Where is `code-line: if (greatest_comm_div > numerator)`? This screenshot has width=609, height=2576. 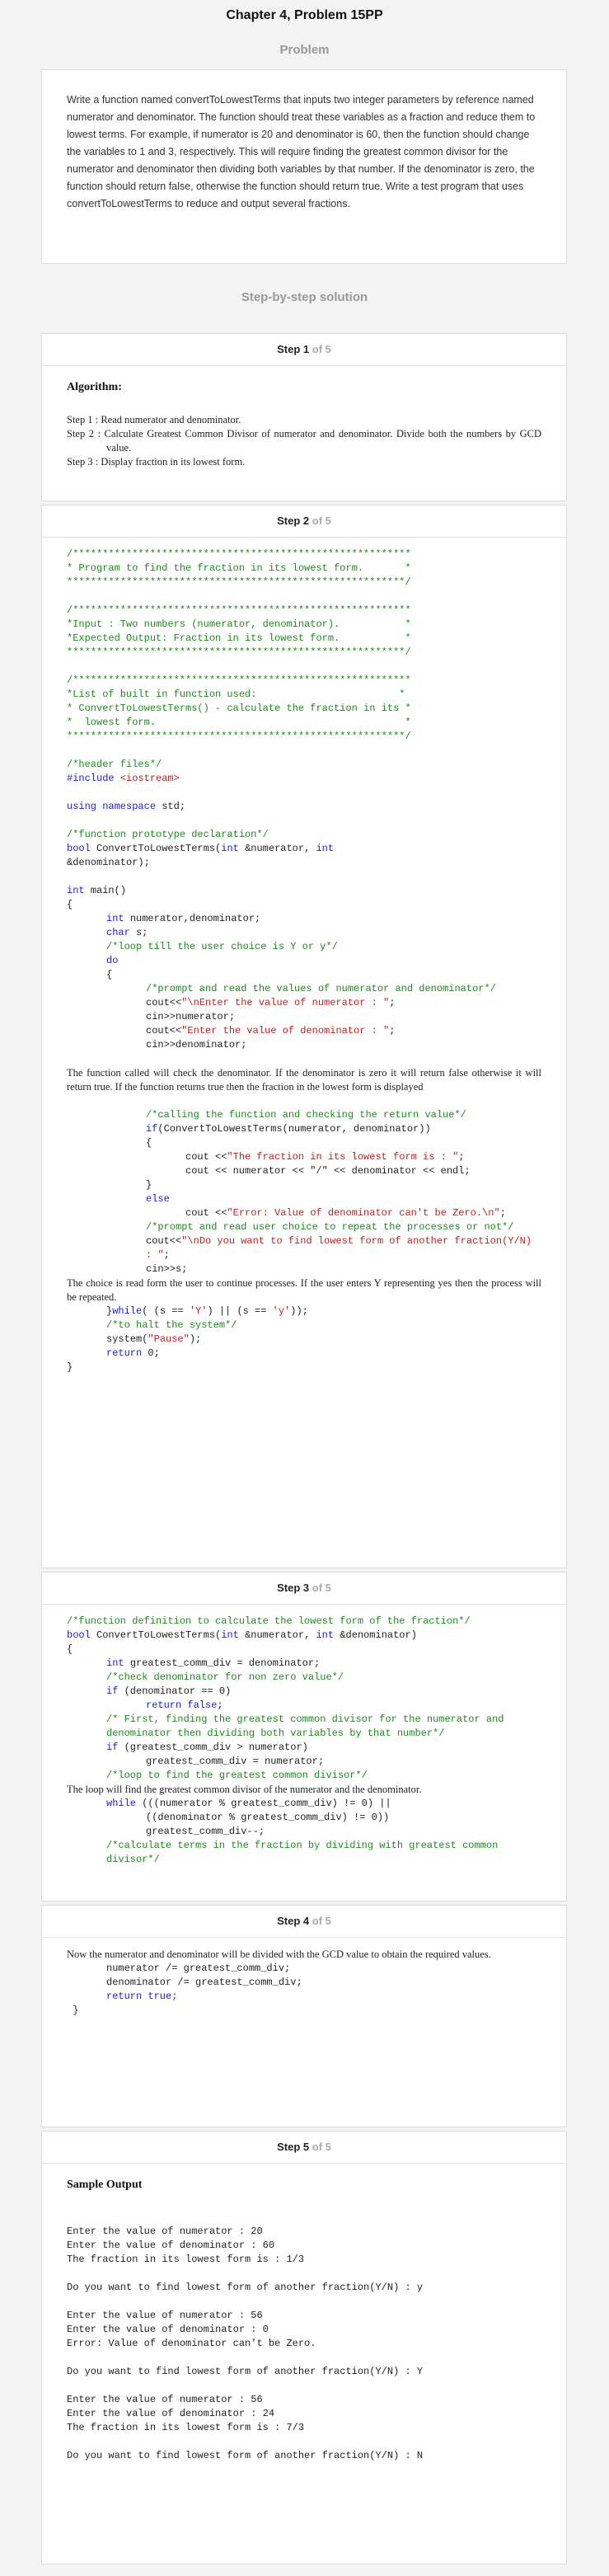
code-line: if (greatest_comm_div > numerator) is located at coordinates (304, 1748).